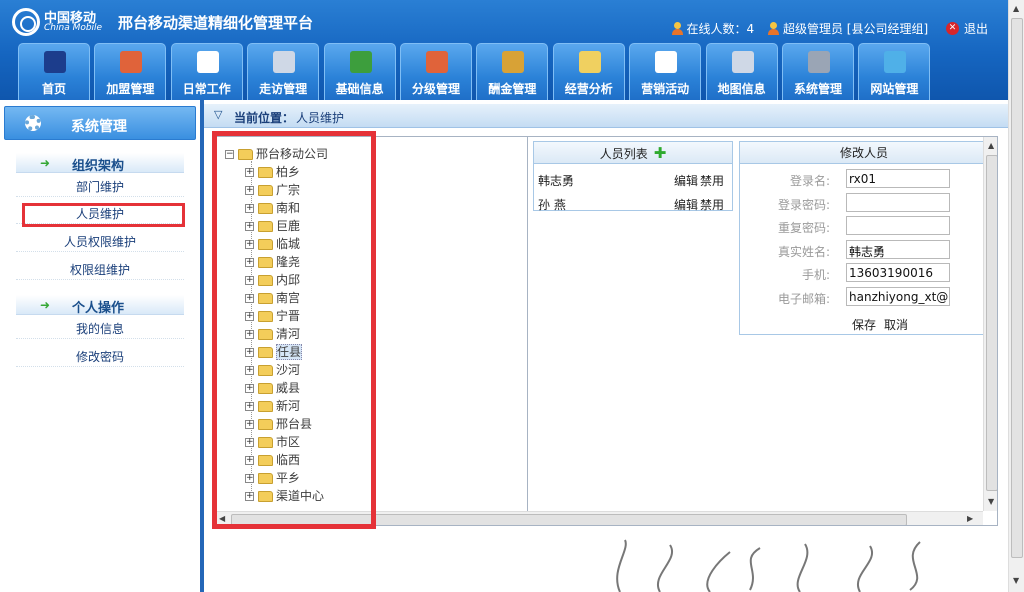  I want to click on nav-tab-1: 首页, so click(54, 71).